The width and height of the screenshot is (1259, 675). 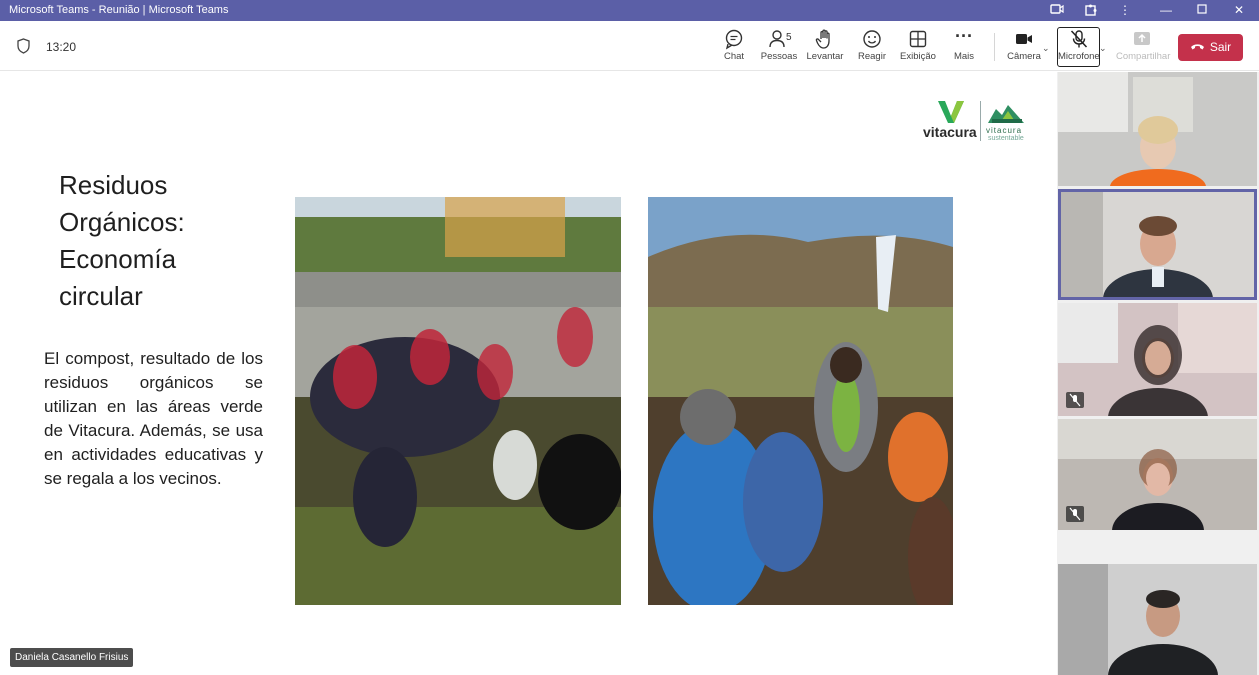 What do you see at coordinates (1091, 10) in the screenshot?
I see `extensions-icon` at bounding box center [1091, 10].